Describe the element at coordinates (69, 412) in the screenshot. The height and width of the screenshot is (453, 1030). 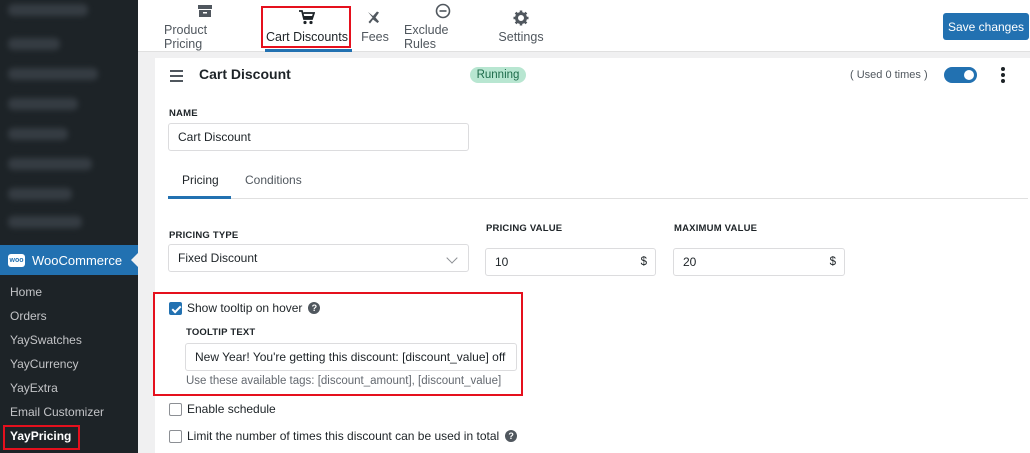
I see `sidebar-item-email-customizer: Email Customizer` at that location.